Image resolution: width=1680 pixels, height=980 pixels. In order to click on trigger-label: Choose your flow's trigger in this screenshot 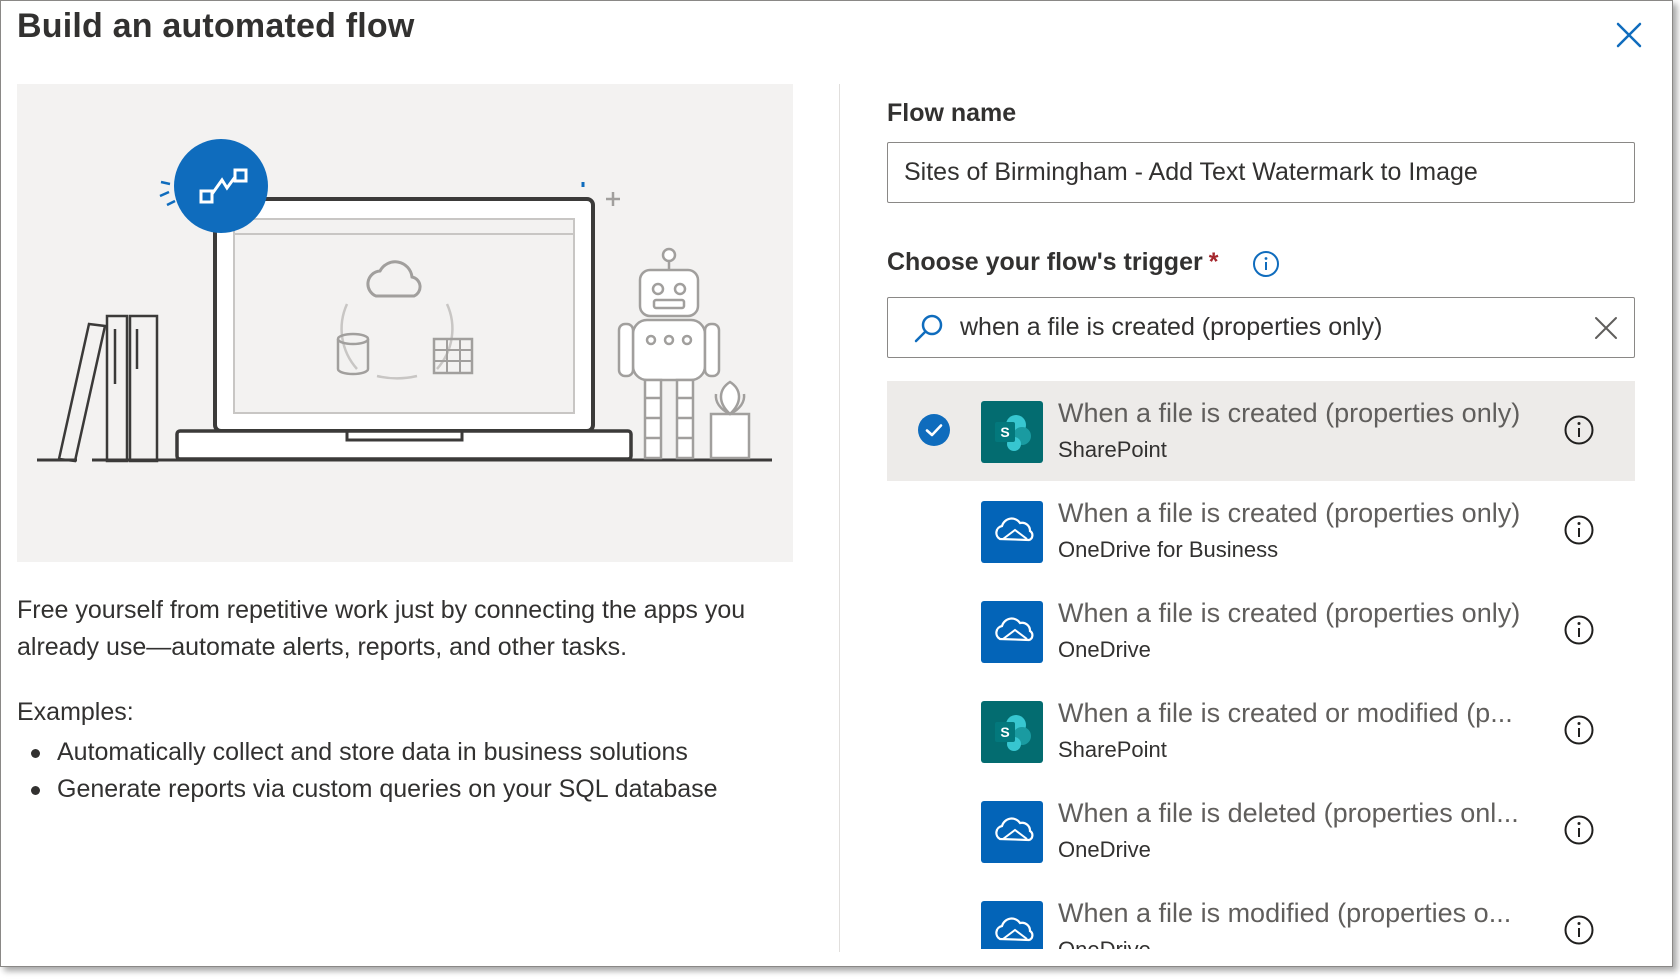, I will do `click(1045, 262)`.